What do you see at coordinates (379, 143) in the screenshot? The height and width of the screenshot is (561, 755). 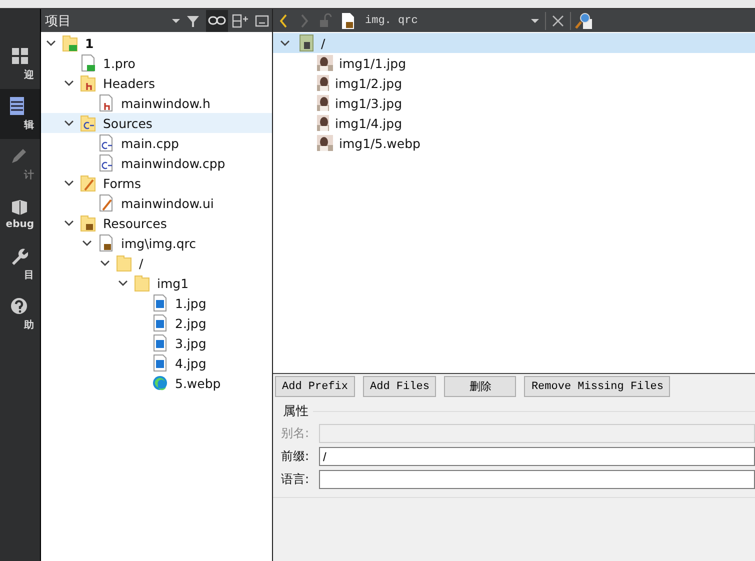 I see `file-label: img1/5.webp` at bounding box center [379, 143].